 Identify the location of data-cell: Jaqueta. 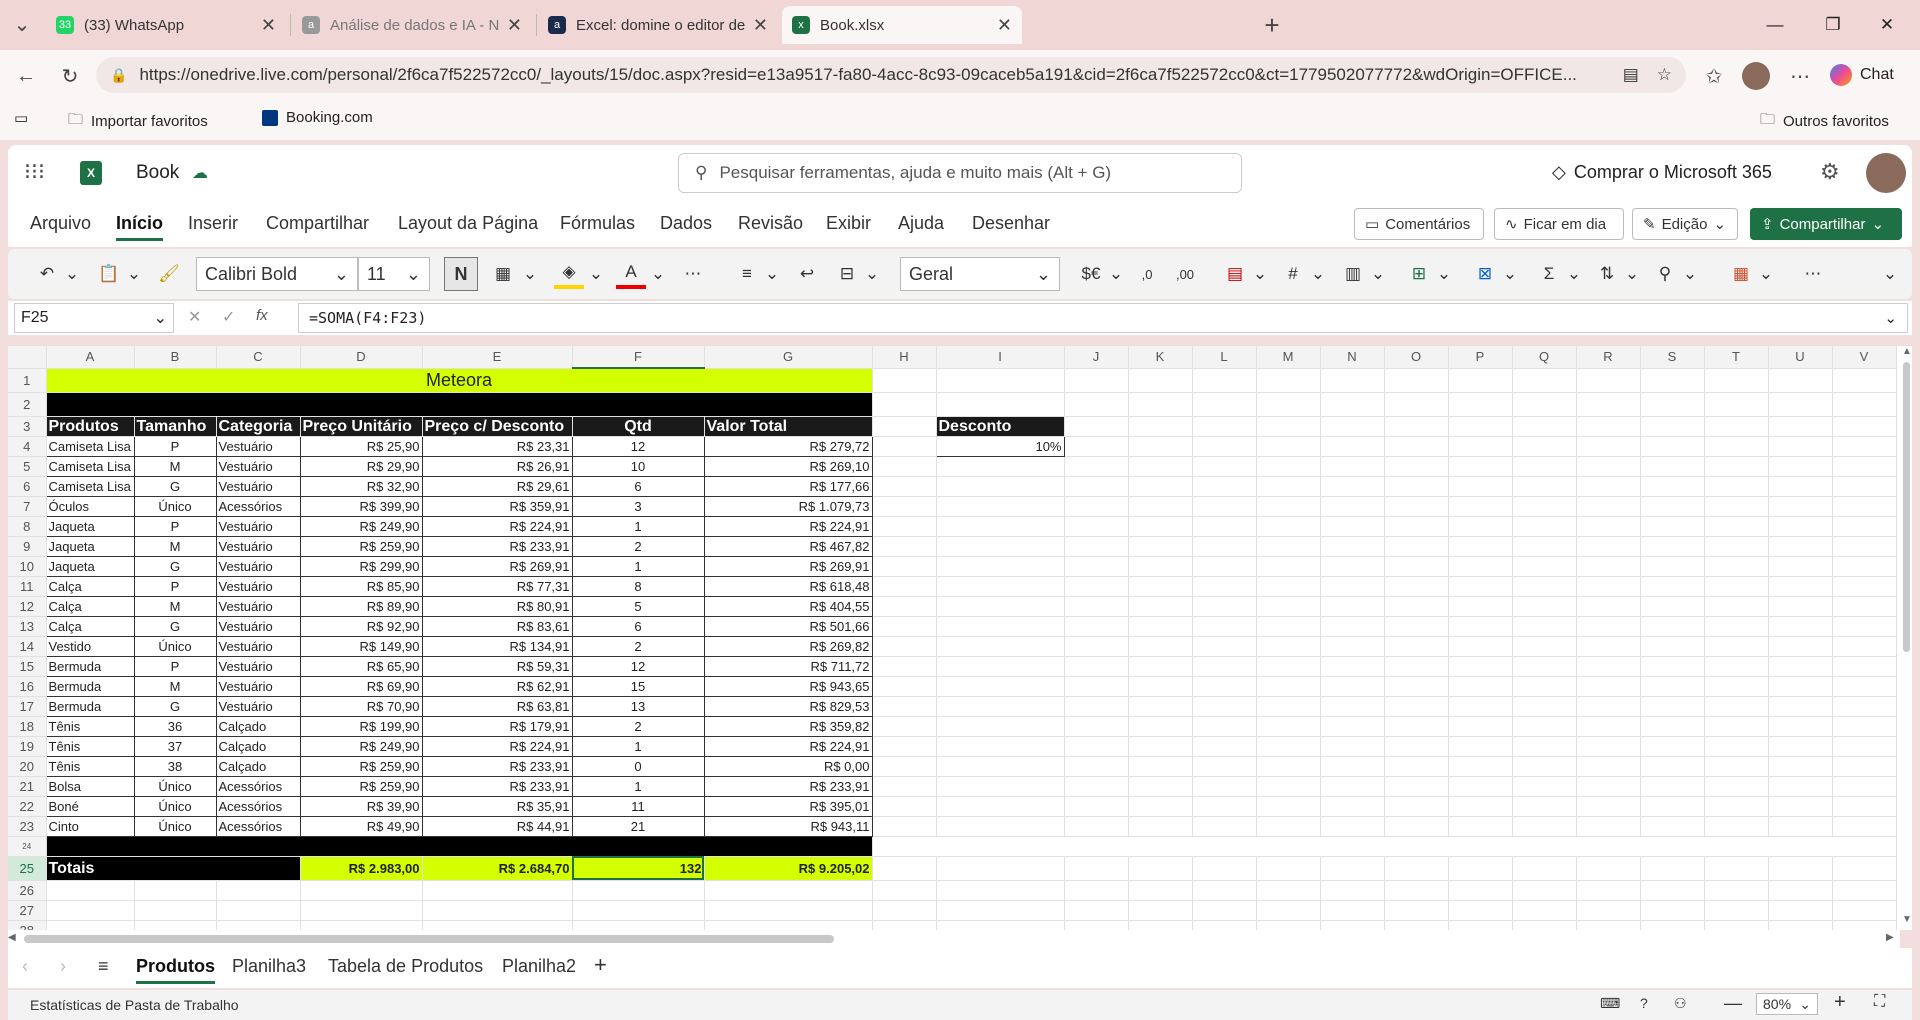
(90, 526).